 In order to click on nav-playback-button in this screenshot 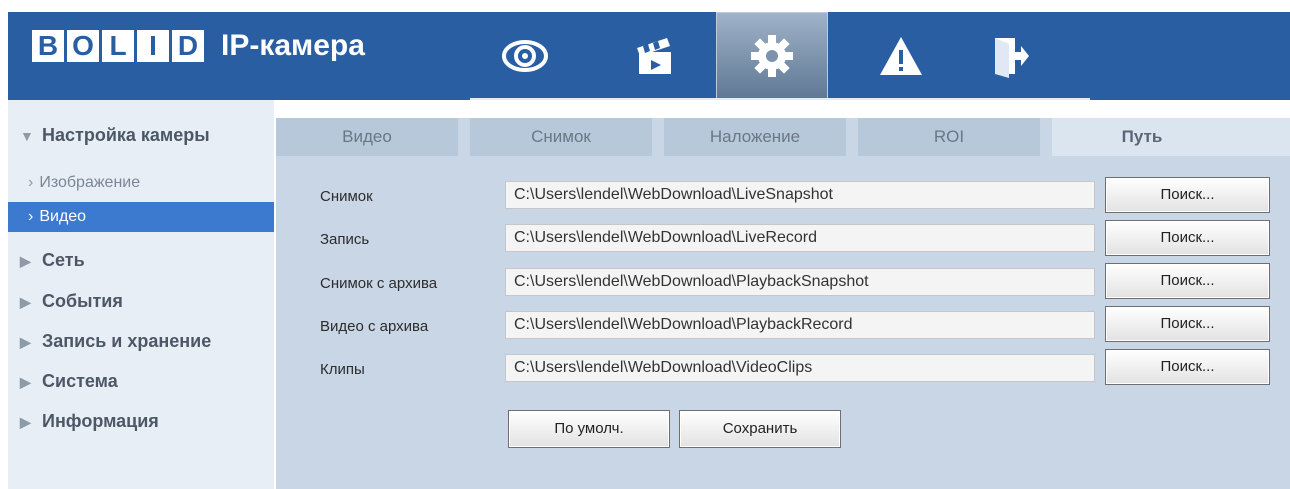, I will do `click(655, 56)`.